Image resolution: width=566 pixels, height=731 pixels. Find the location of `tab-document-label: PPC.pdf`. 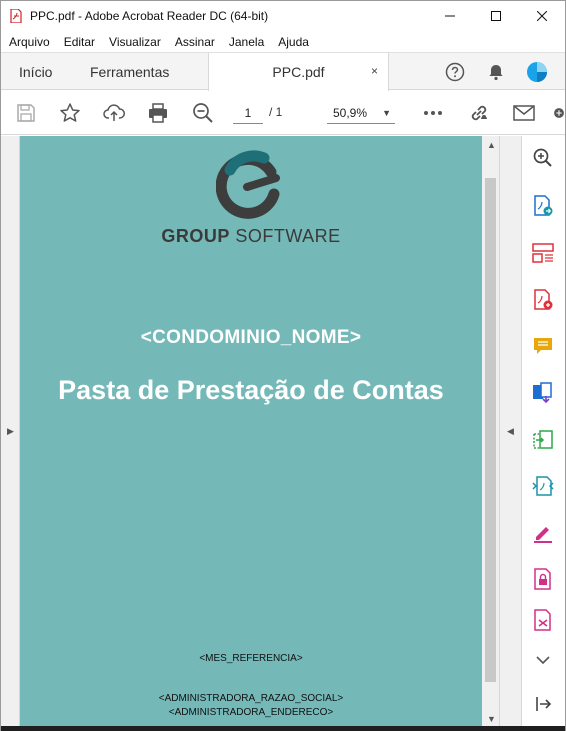

tab-document-label: PPC.pdf is located at coordinates (298, 72).